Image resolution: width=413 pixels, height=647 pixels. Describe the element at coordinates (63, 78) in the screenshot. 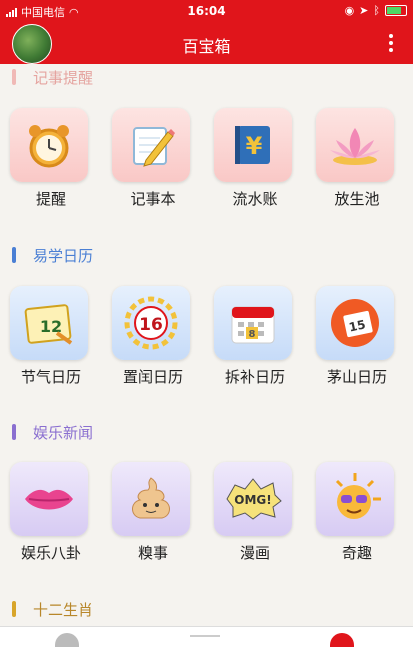

I see `section-title: 记事提醒` at that location.